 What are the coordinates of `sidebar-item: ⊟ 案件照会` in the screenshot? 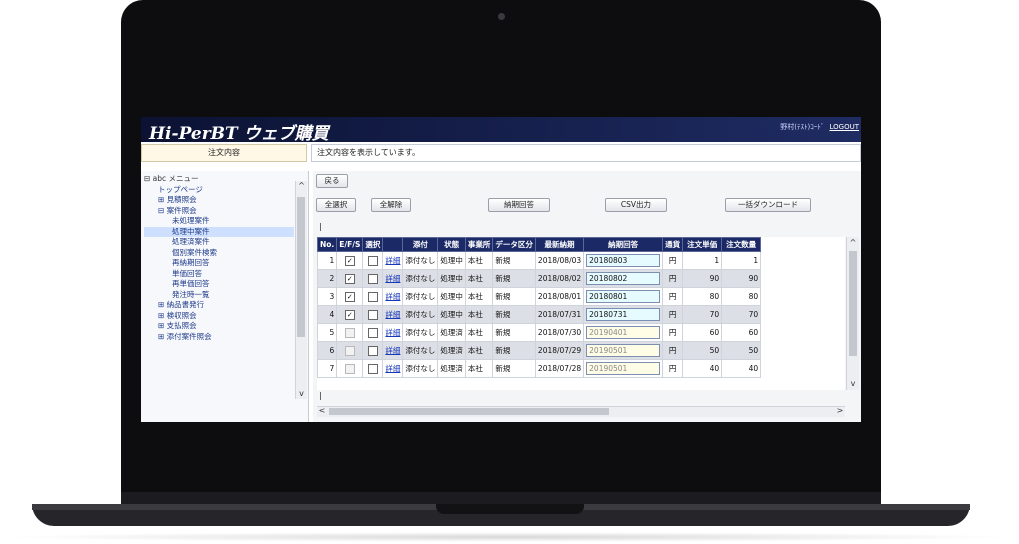 It's located at (219, 211).